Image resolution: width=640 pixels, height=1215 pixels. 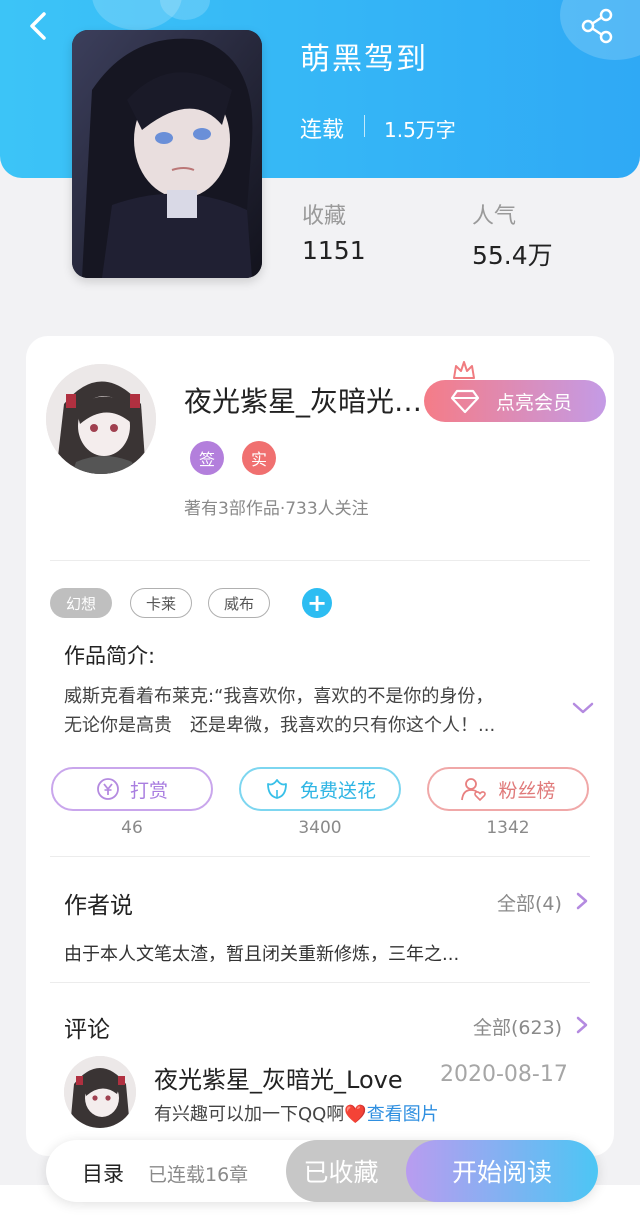 I want to click on comment-text: 有兴趣可以加一下QQ啊❤️查看图片, so click(x=296, y=1113).